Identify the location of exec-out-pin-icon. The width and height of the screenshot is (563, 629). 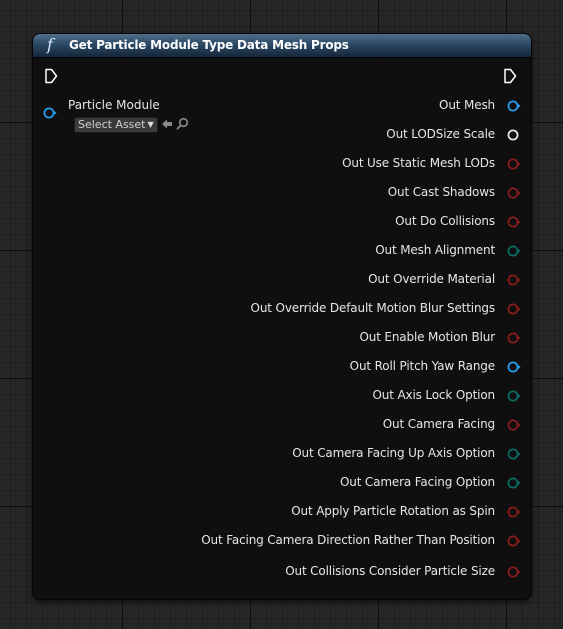
(510, 76).